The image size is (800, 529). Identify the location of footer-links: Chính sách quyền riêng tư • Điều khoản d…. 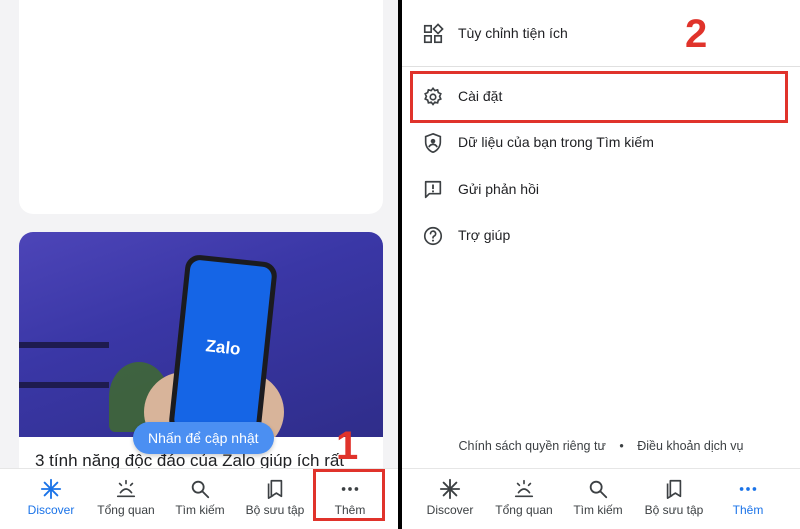
(601, 446).